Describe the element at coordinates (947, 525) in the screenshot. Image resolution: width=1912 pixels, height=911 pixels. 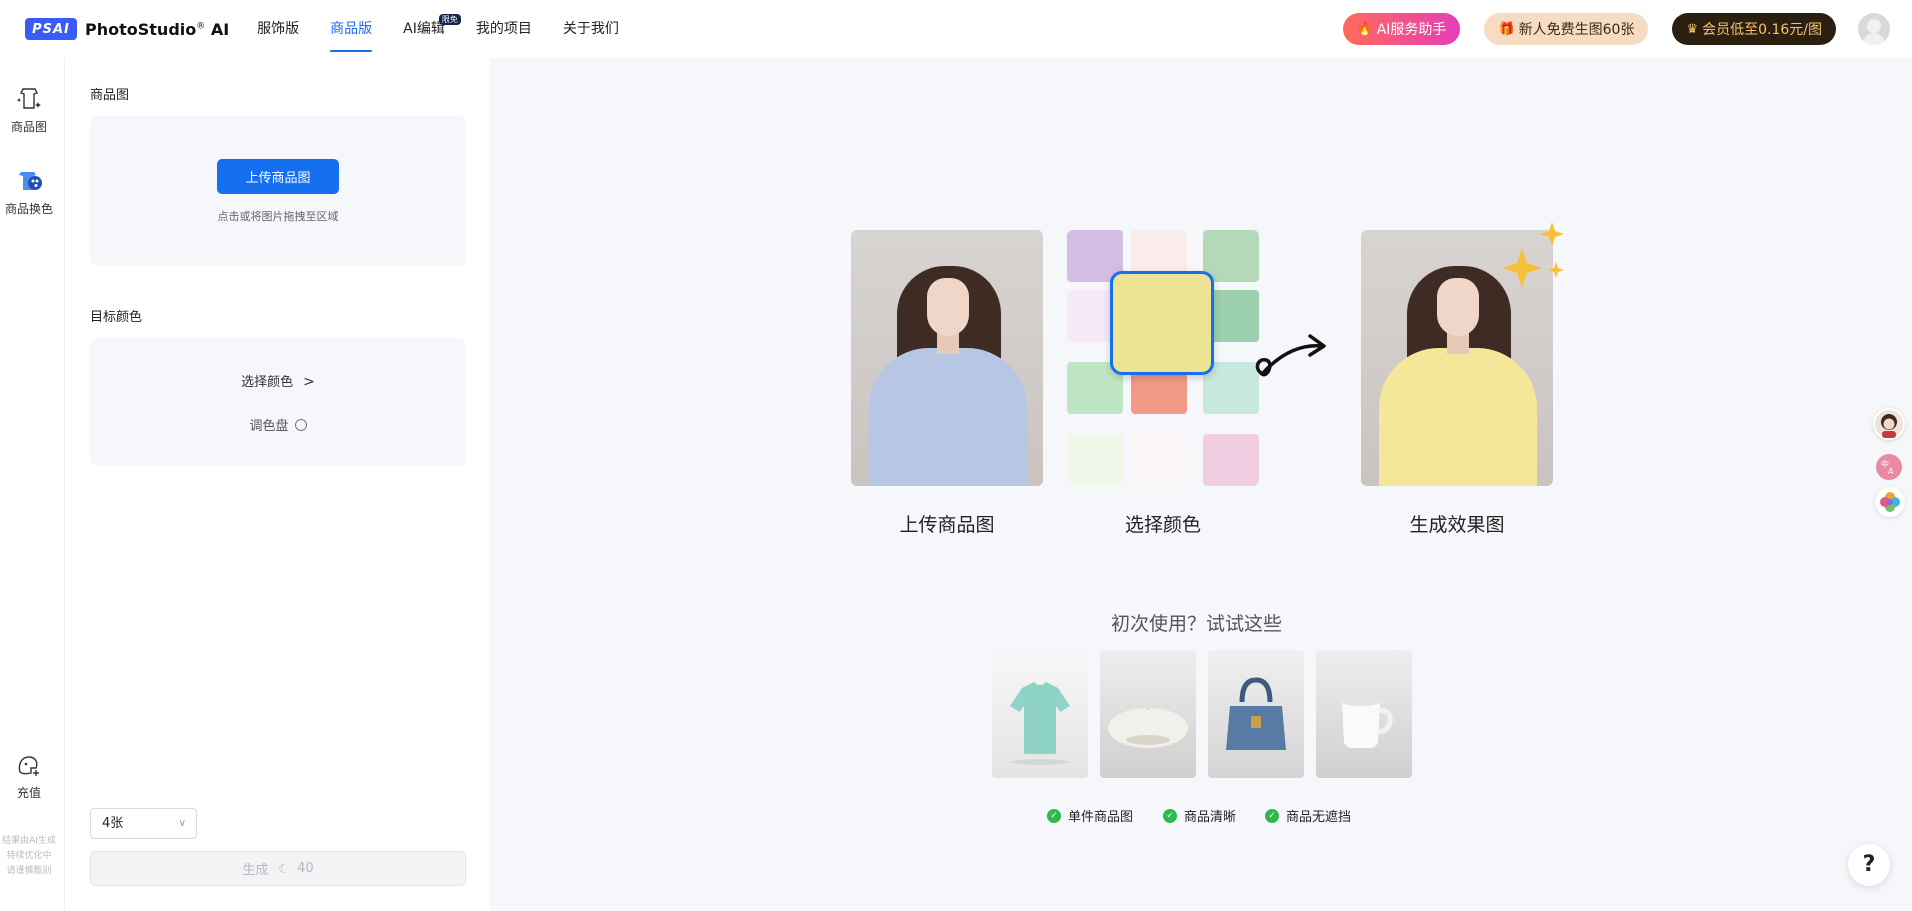
I see `step-upload-label: 上传商品图` at that location.